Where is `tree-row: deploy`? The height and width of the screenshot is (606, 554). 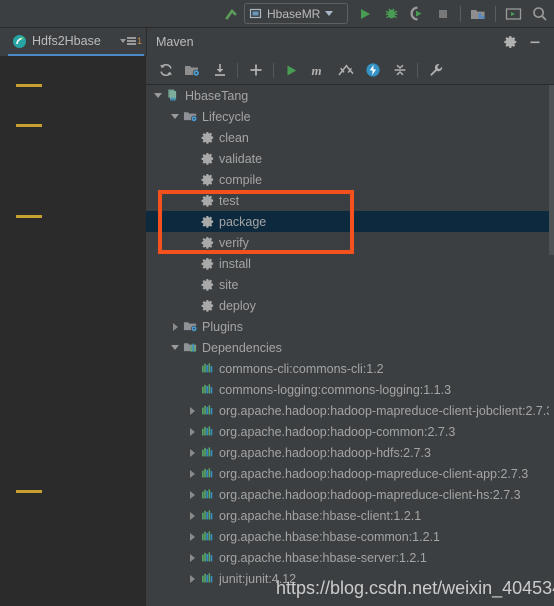
tree-row: deploy is located at coordinates (350, 305).